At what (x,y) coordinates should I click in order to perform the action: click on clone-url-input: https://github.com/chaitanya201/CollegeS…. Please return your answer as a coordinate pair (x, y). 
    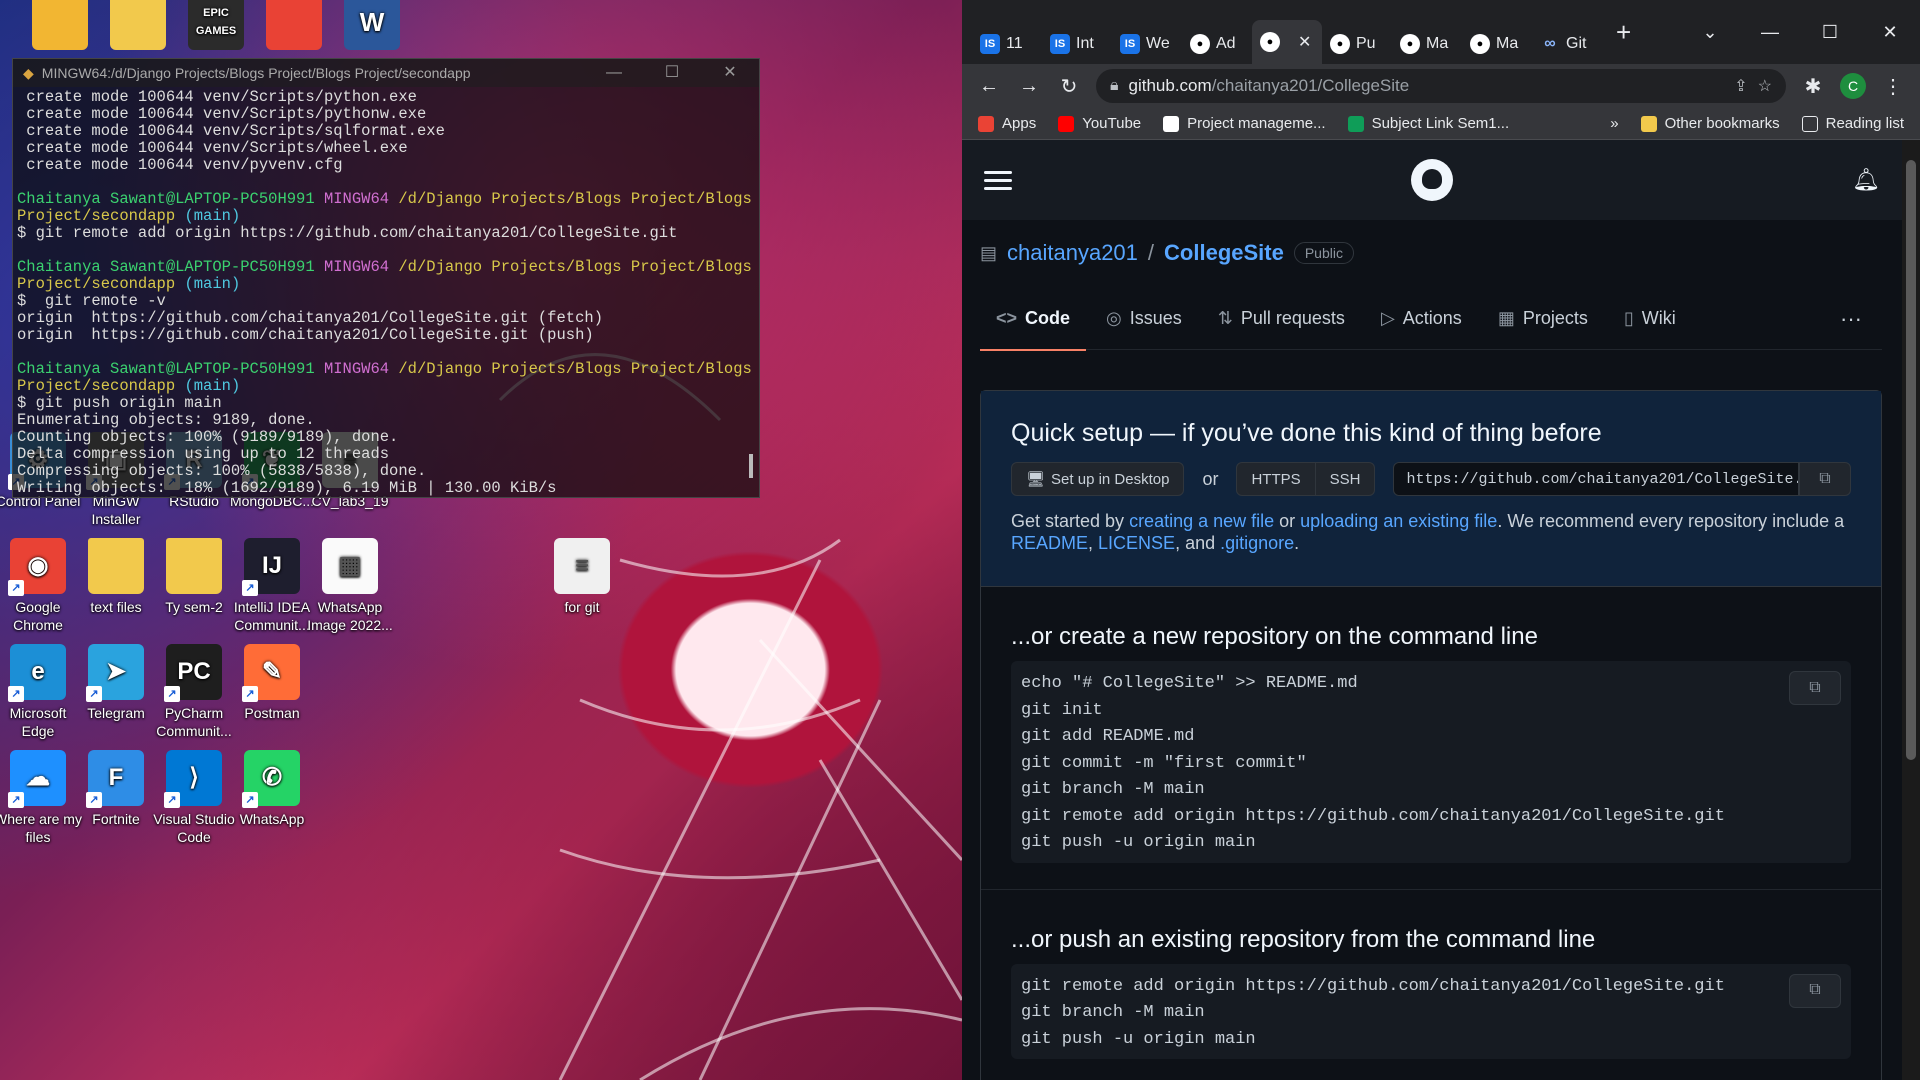
    Looking at the image, I should click on (1596, 479).